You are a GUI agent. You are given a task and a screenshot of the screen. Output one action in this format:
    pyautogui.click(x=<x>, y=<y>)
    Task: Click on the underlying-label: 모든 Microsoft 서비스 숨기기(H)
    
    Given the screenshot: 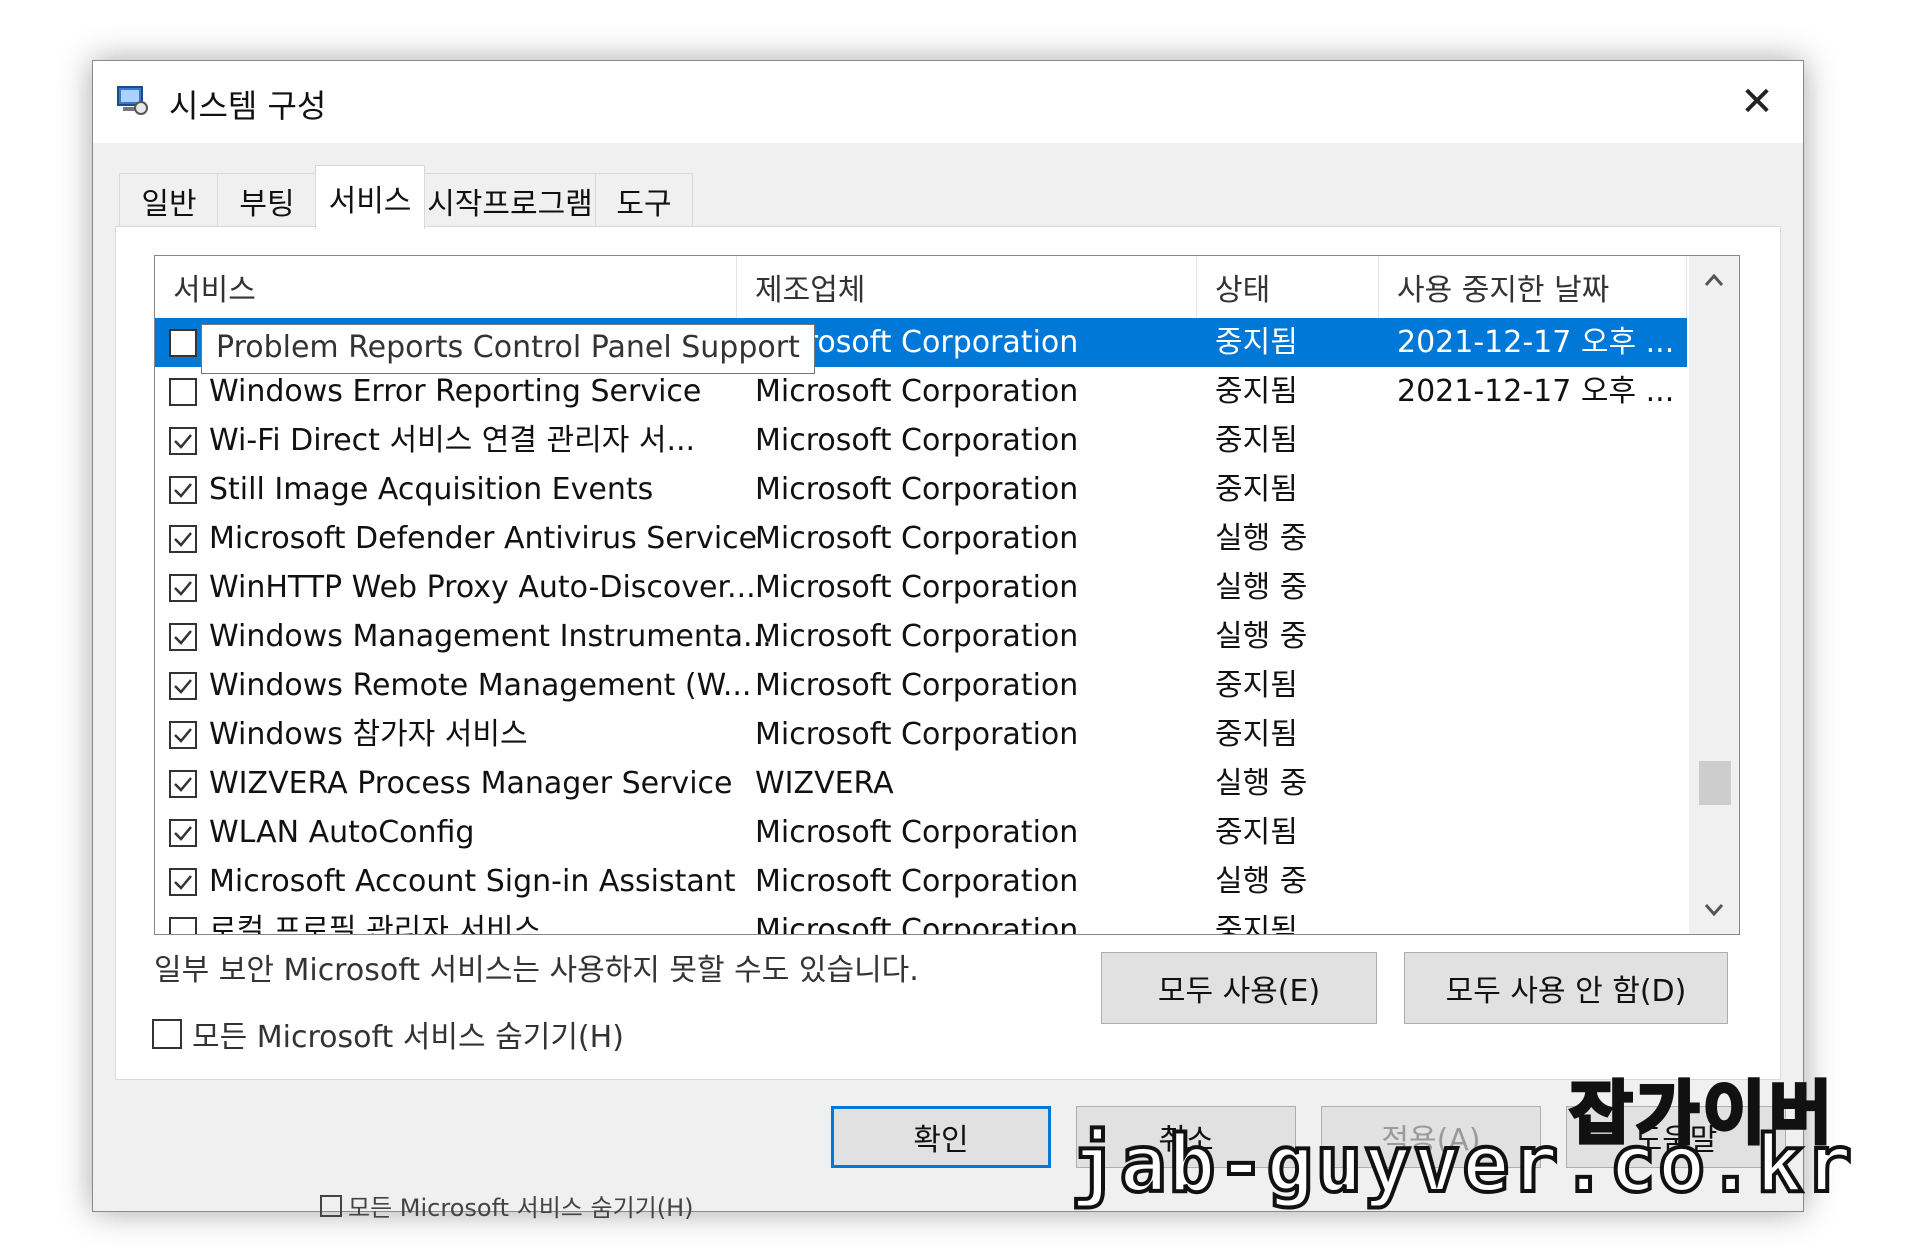 What is the action you would take?
    pyautogui.click(x=521, y=1208)
    